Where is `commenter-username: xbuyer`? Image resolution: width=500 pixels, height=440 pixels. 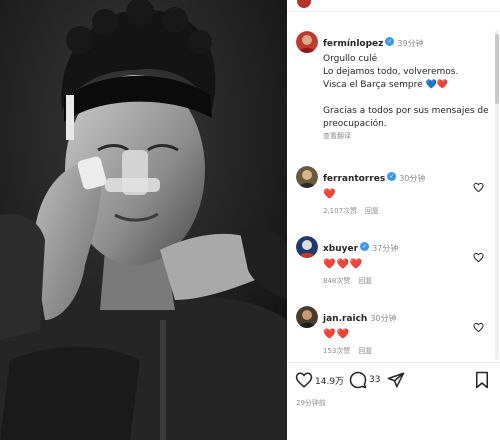 commenter-username: xbuyer is located at coordinates (340, 249).